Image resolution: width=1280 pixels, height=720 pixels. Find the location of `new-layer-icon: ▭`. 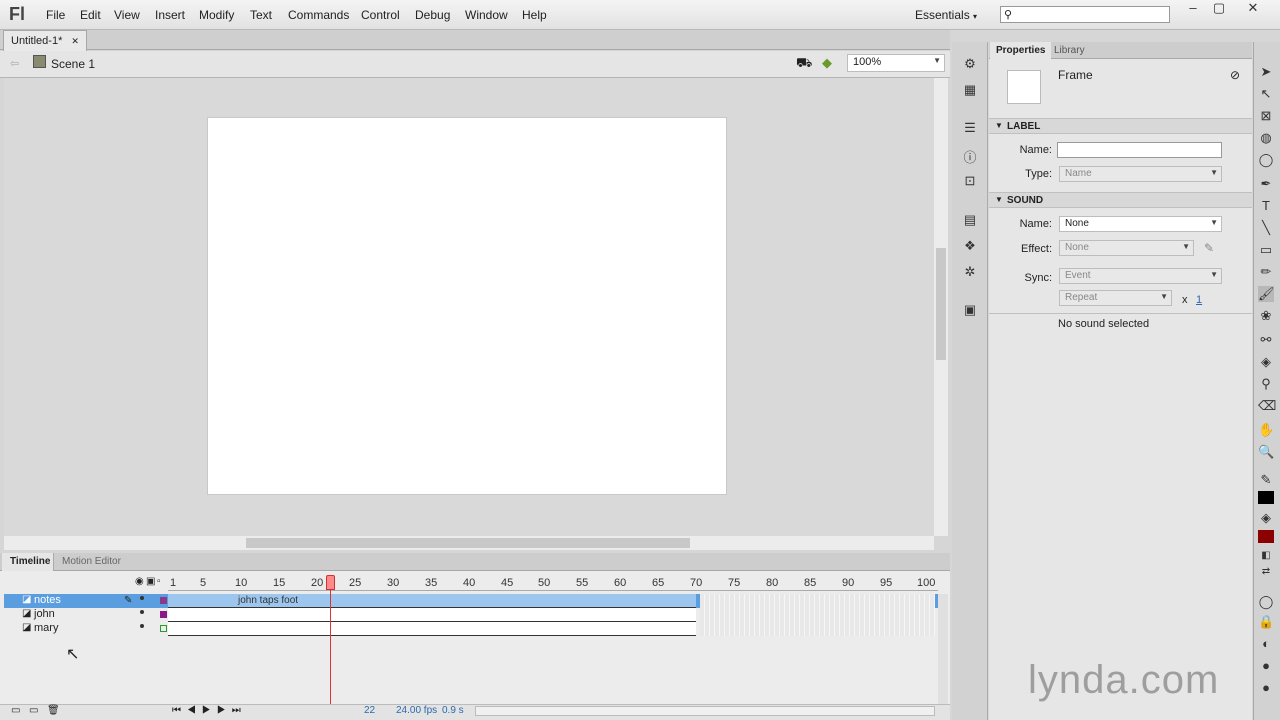

new-layer-icon: ▭ is located at coordinates (15, 710).